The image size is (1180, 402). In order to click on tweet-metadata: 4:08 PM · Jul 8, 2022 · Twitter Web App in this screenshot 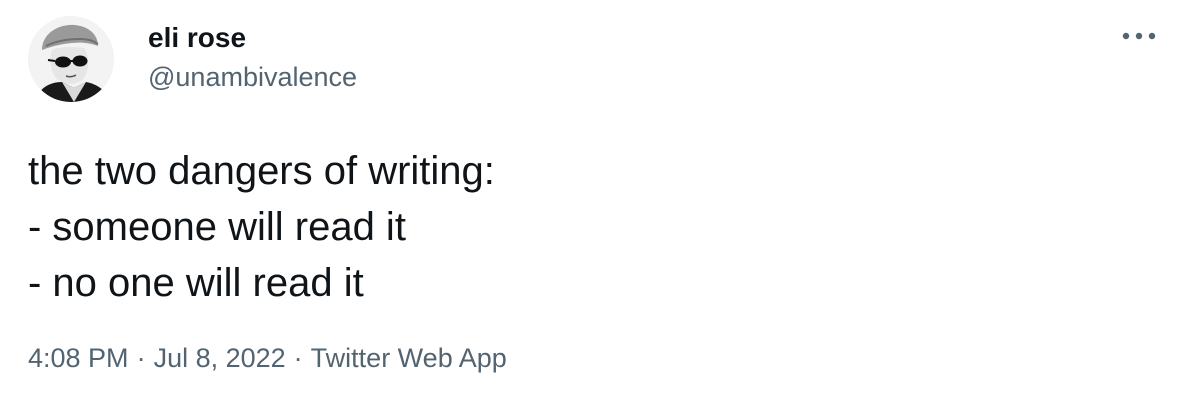, I will do `click(267, 358)`.